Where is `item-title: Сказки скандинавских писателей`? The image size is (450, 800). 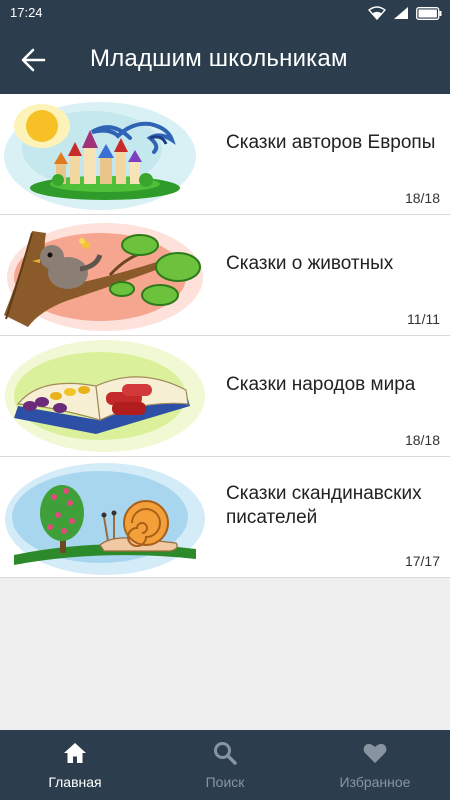 item-title: Сказки скандинавских писателей is located at coordinates (324, 505).